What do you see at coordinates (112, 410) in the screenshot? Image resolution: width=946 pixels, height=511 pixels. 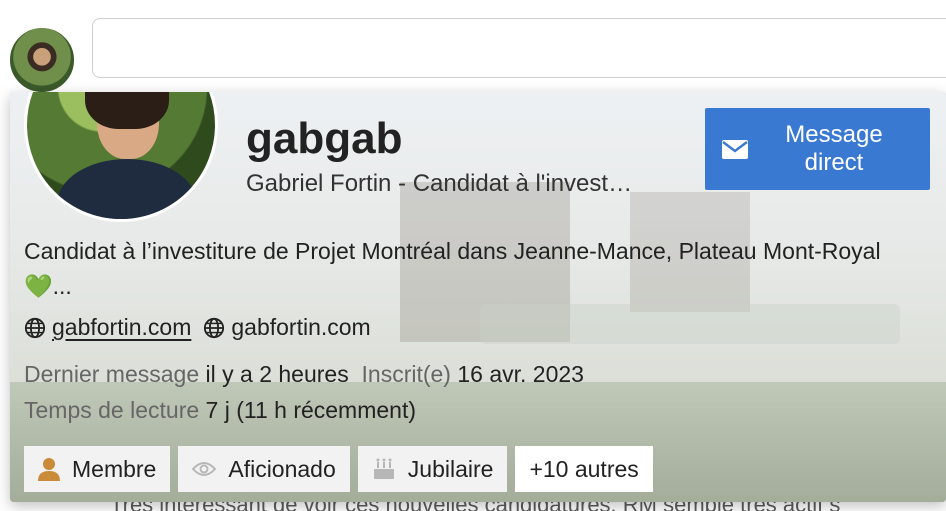 I see `read-time-label: Temps de lecture` at bounding box center [112, 410].